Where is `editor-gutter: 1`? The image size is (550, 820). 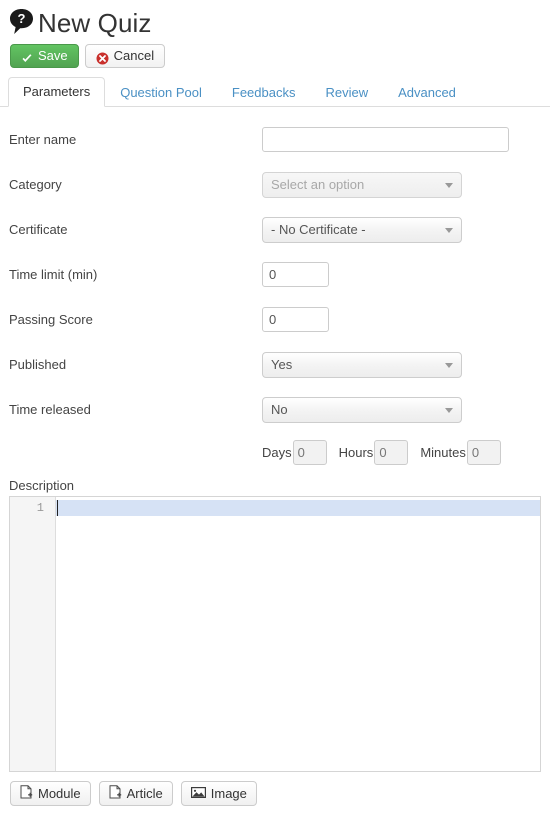
editor-gutter: 1 is located at coordinates (33, 634).